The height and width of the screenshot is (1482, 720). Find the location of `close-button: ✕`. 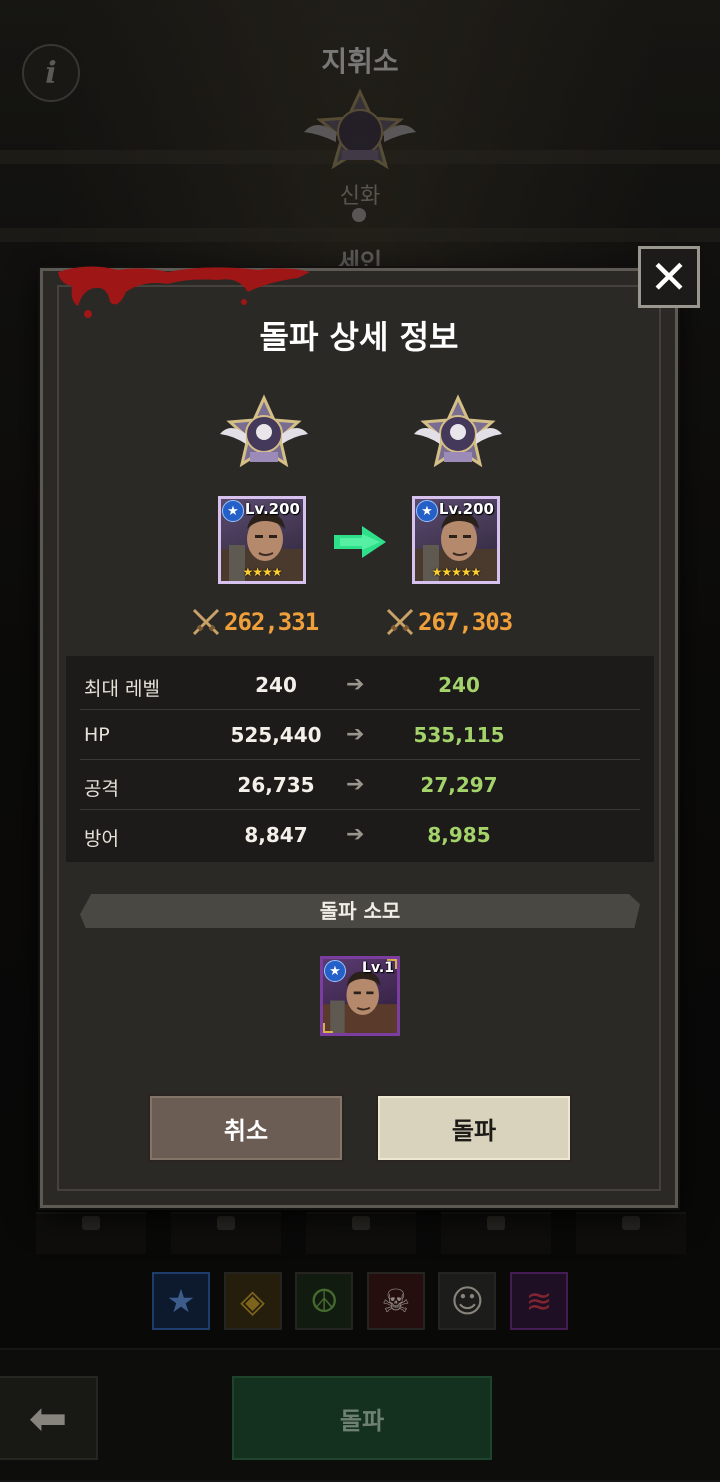

close-button: ✕ is located at coordinates (669, 277).